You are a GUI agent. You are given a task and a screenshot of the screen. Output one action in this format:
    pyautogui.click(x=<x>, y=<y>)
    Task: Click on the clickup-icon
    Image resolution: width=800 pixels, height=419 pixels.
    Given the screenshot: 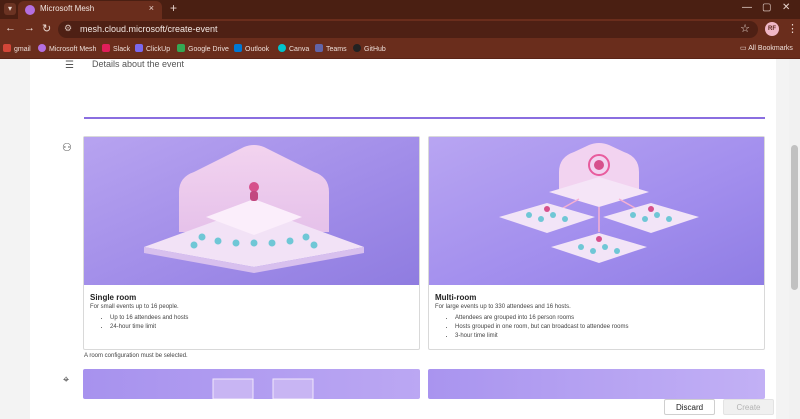 What is the action you would take?
    pyautogui.click(x=139, y=48)
    